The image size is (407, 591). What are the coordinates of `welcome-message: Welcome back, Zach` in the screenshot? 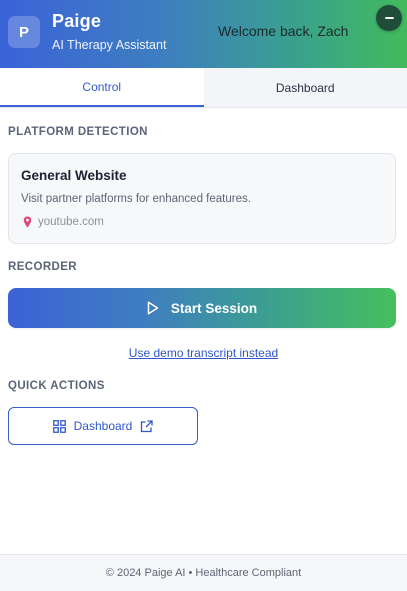 It's located at (283, 31).